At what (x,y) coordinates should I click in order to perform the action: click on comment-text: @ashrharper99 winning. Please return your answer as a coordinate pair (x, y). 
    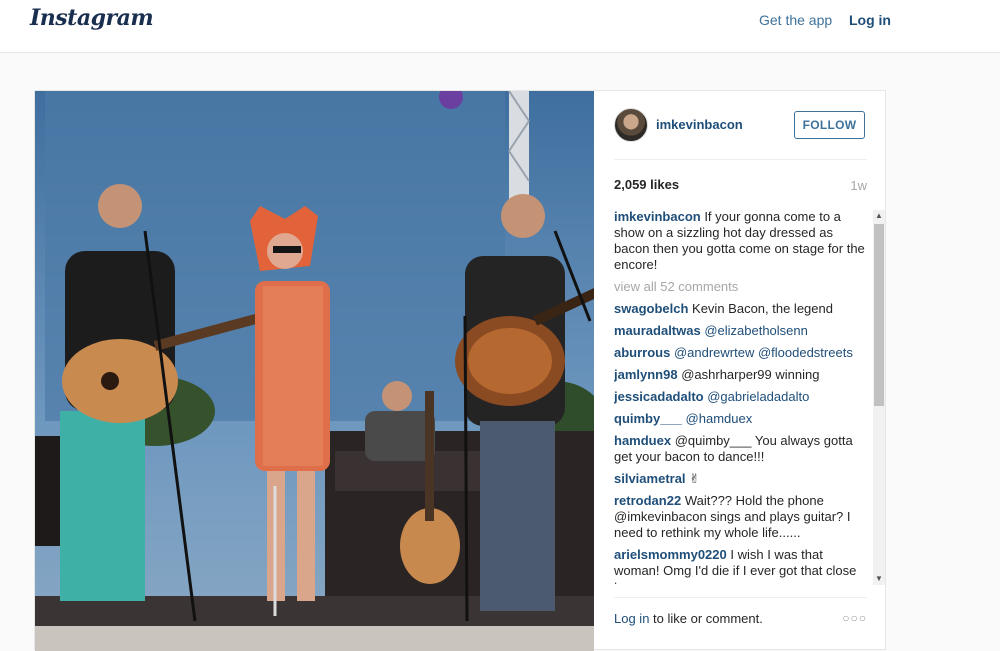
    Looking at the image, I should click on (748, 374).